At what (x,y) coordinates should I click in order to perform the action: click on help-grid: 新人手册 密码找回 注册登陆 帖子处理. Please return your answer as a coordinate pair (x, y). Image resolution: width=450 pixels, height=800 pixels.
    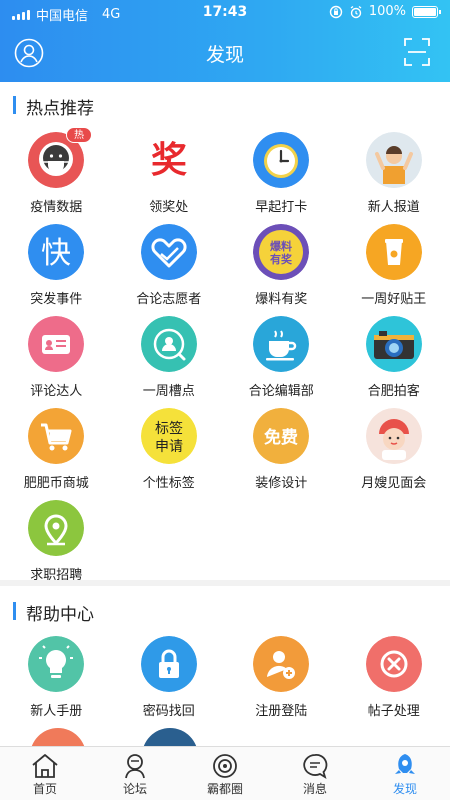
    Looking at the image, I should click on (225, 682).